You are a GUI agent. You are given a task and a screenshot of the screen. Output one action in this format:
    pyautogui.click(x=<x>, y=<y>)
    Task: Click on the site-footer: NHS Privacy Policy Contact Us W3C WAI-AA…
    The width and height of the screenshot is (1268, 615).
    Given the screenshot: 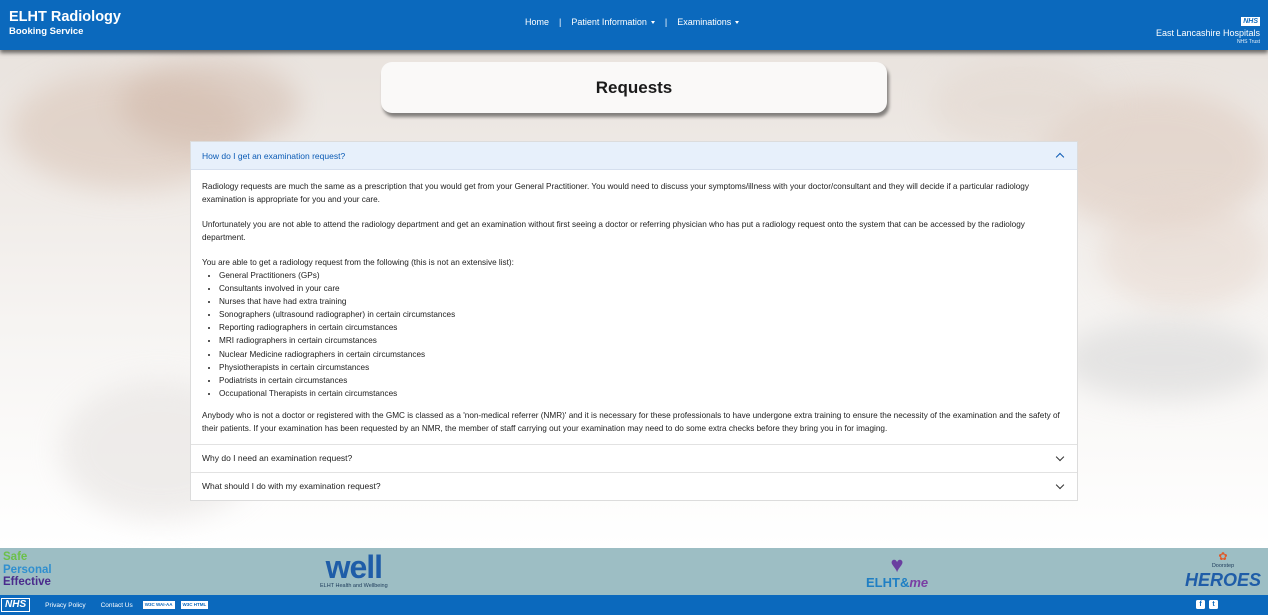 What is the action you would take?
    pyautogui.click(x=634, y=605)
    